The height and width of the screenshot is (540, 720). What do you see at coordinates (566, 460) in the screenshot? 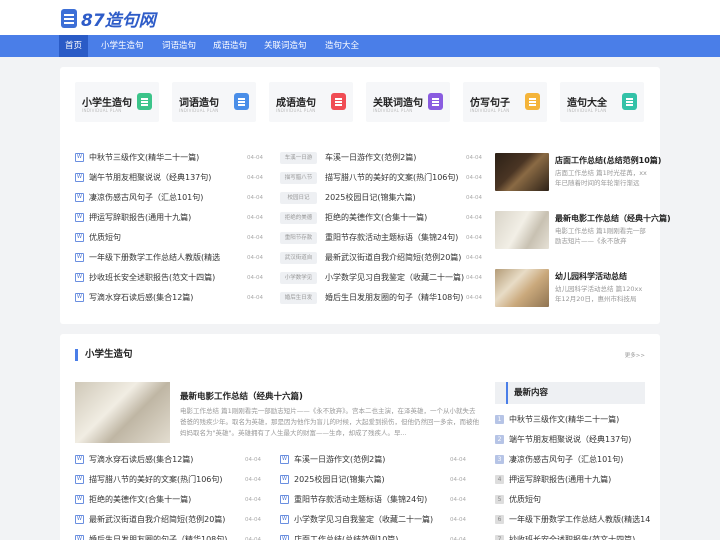
I see `latest-item-title: 凄凉伤感古风句子（汇总101句)` at bounding box center [566, 460].